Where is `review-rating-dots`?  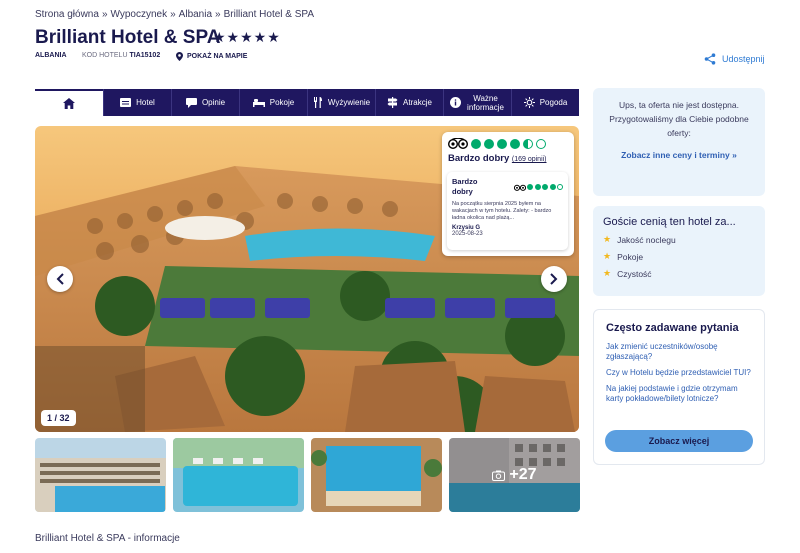 review-rating-dots is located at coordinates (538, 187).